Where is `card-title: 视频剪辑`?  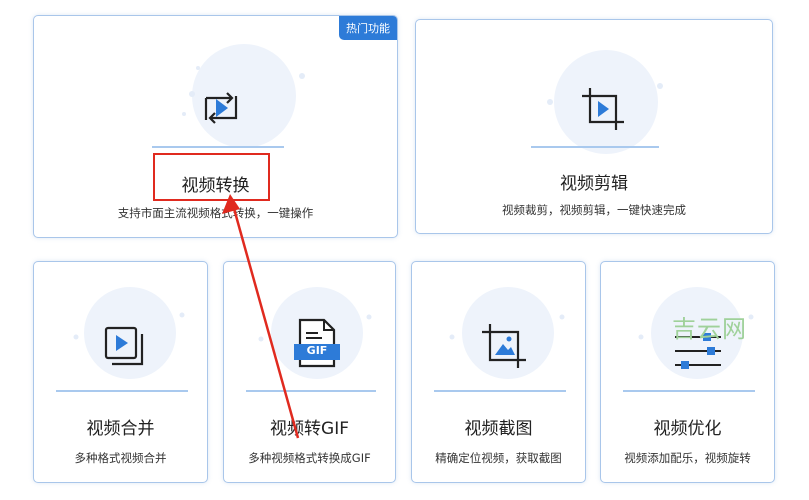
card-title: 视频剪辑 is located at coordinates (594, 184).